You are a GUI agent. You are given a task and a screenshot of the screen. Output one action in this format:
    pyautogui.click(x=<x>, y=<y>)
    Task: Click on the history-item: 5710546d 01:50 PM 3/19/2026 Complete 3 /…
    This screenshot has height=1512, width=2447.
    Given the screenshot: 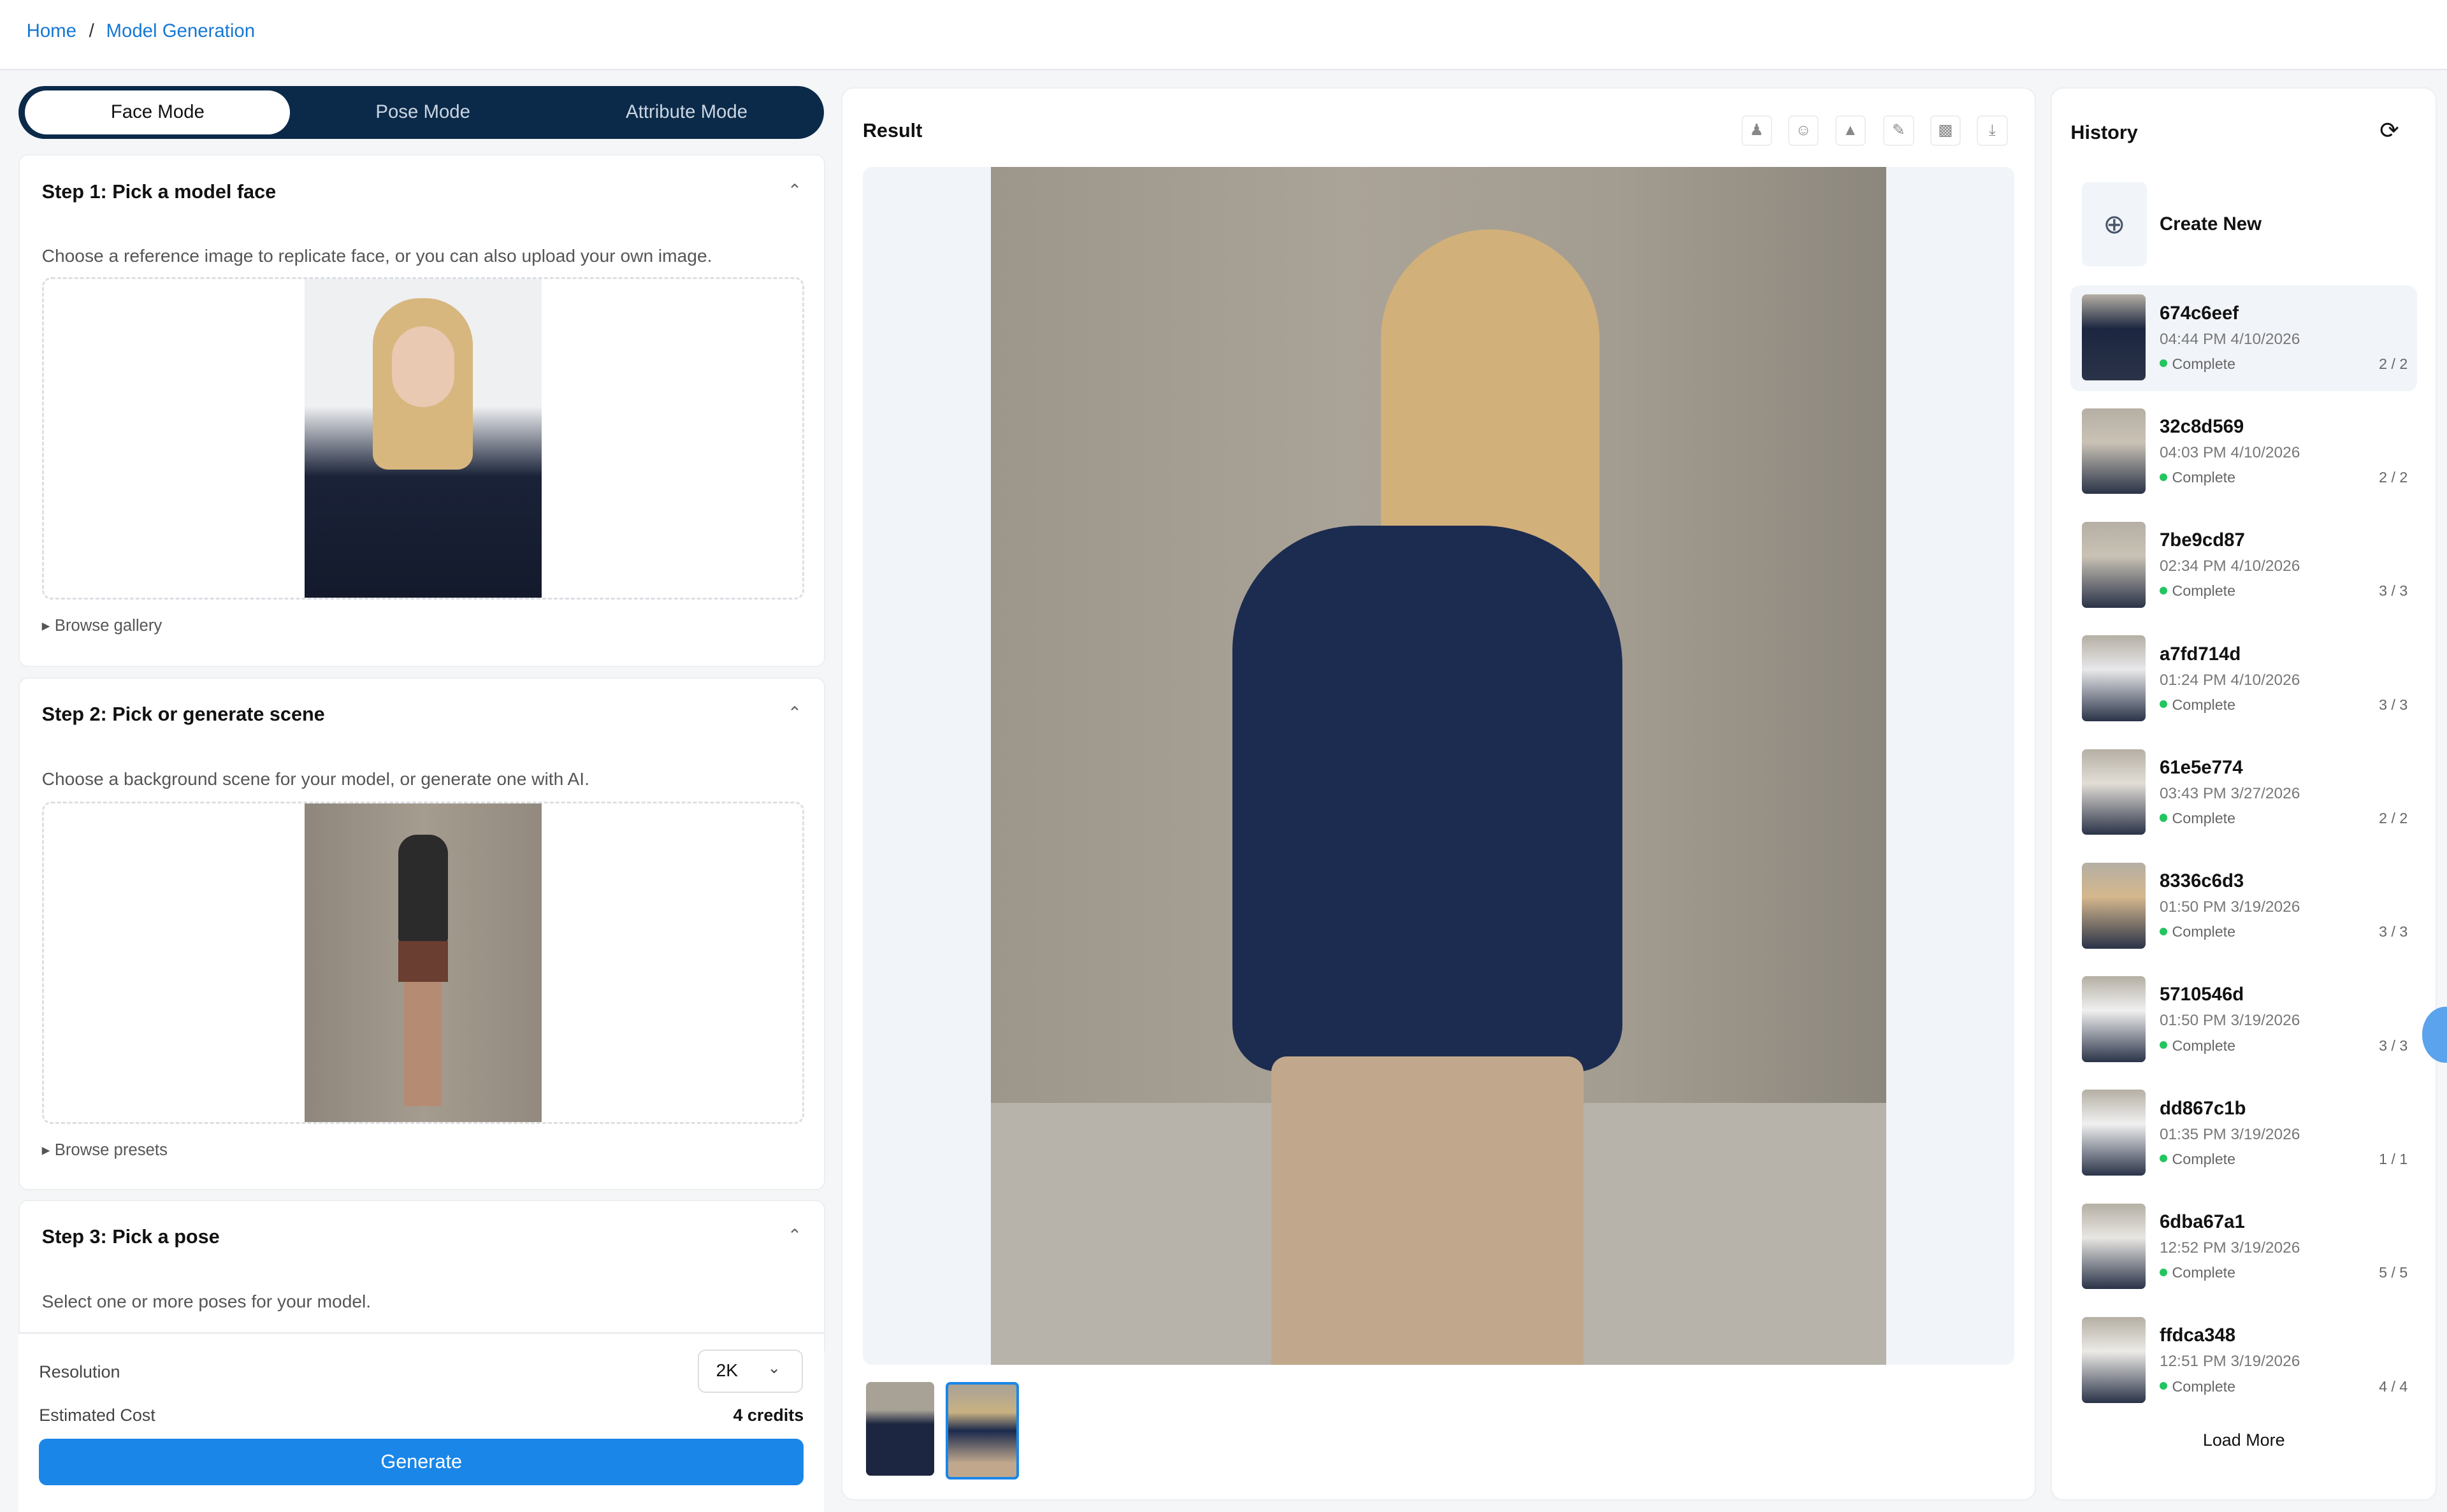 What is the action you would take?
    pyautogui.click(x=2243, y=1020)
    